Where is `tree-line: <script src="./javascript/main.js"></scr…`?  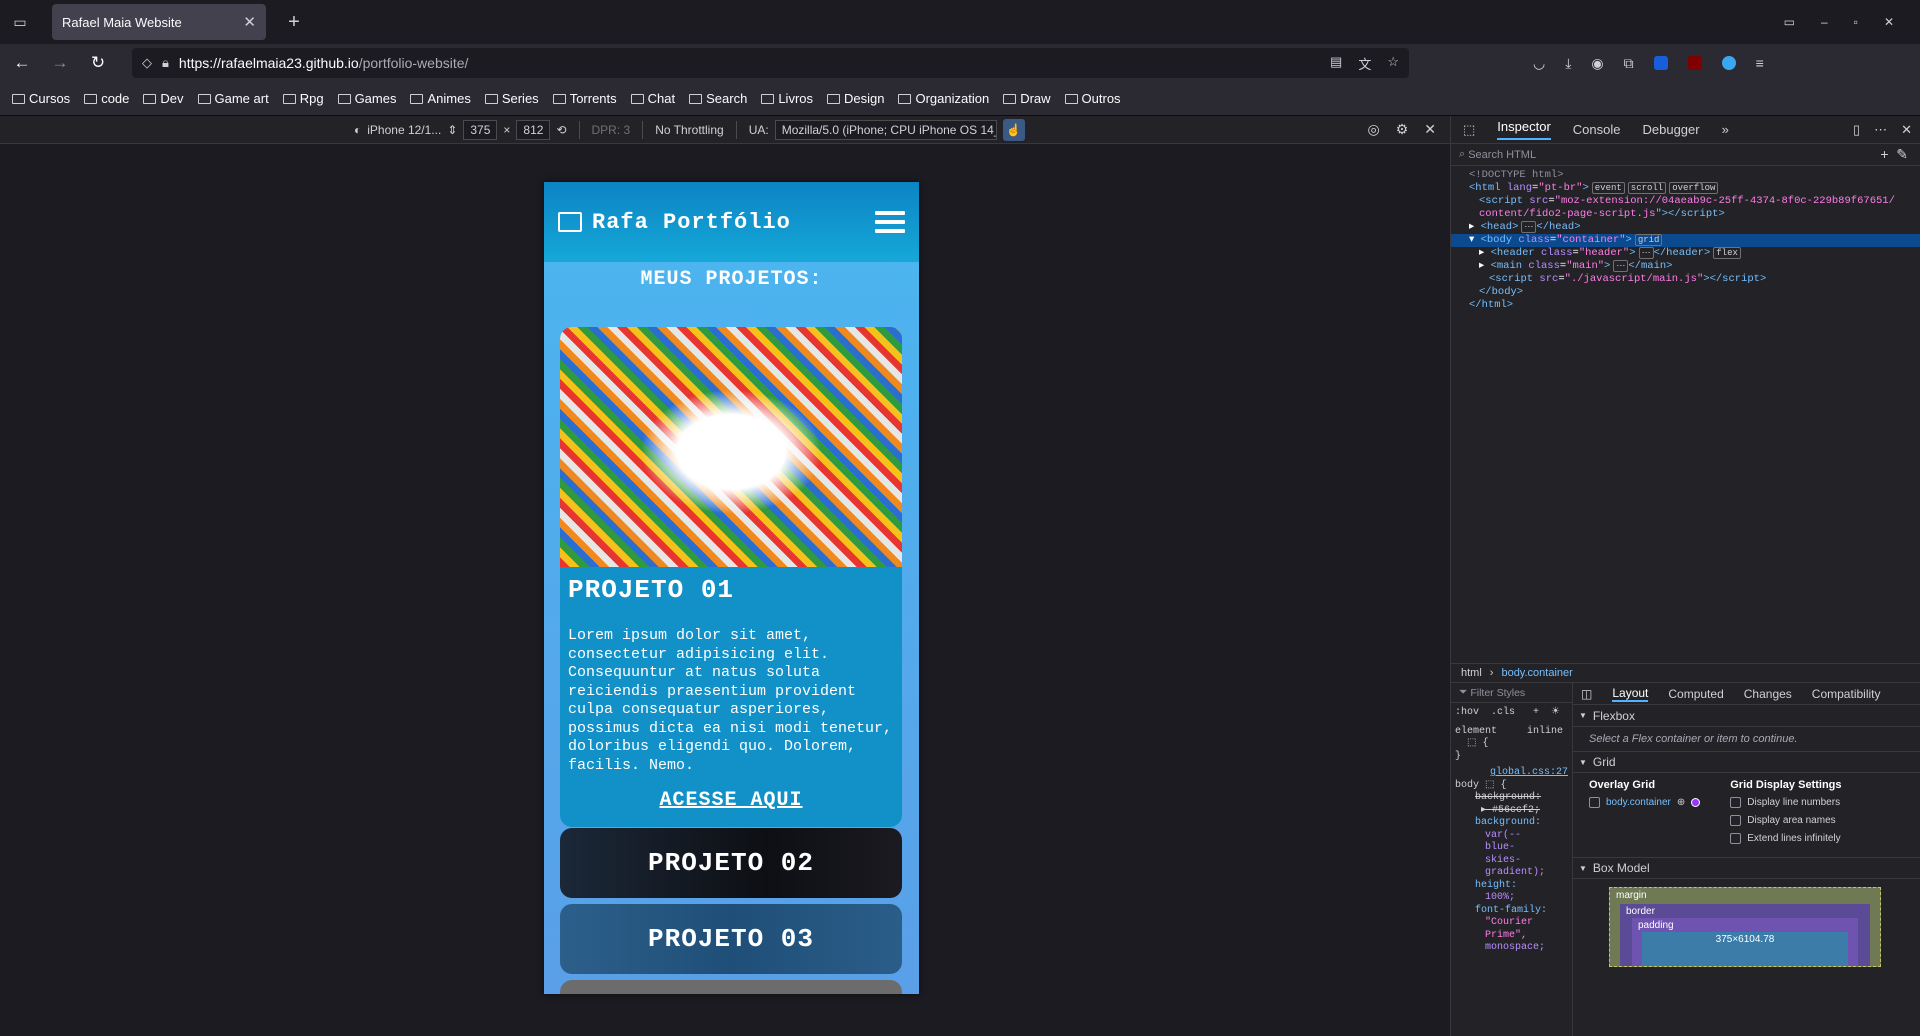
tree-line: <script src="./javascript/main.js"></scr… is located at coordinates (1685, 279).